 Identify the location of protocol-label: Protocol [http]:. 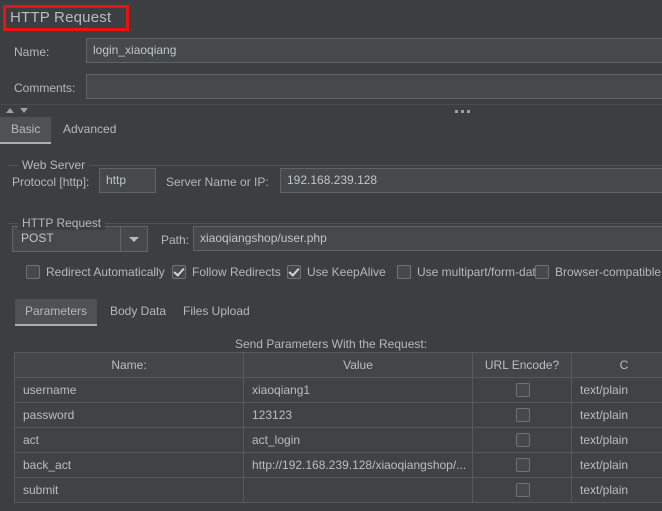
(51, 182).